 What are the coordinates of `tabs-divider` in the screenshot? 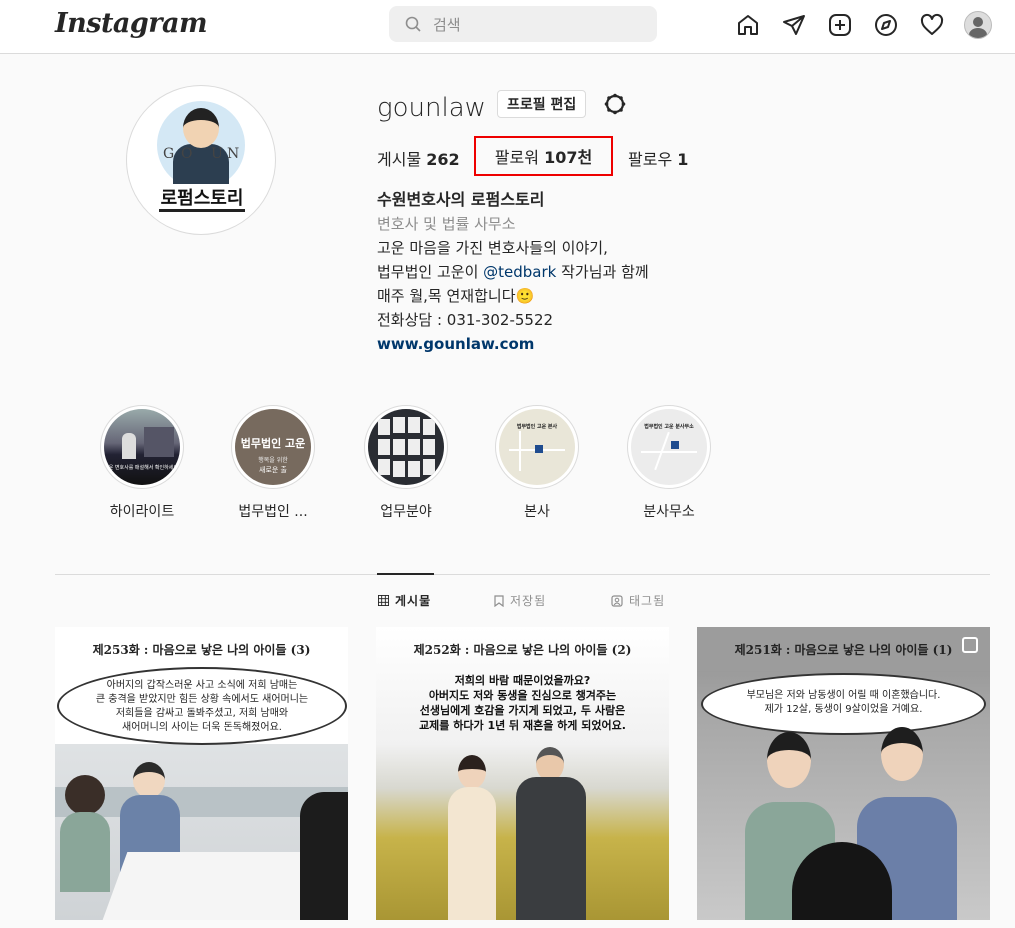 It's located at (522, 574).